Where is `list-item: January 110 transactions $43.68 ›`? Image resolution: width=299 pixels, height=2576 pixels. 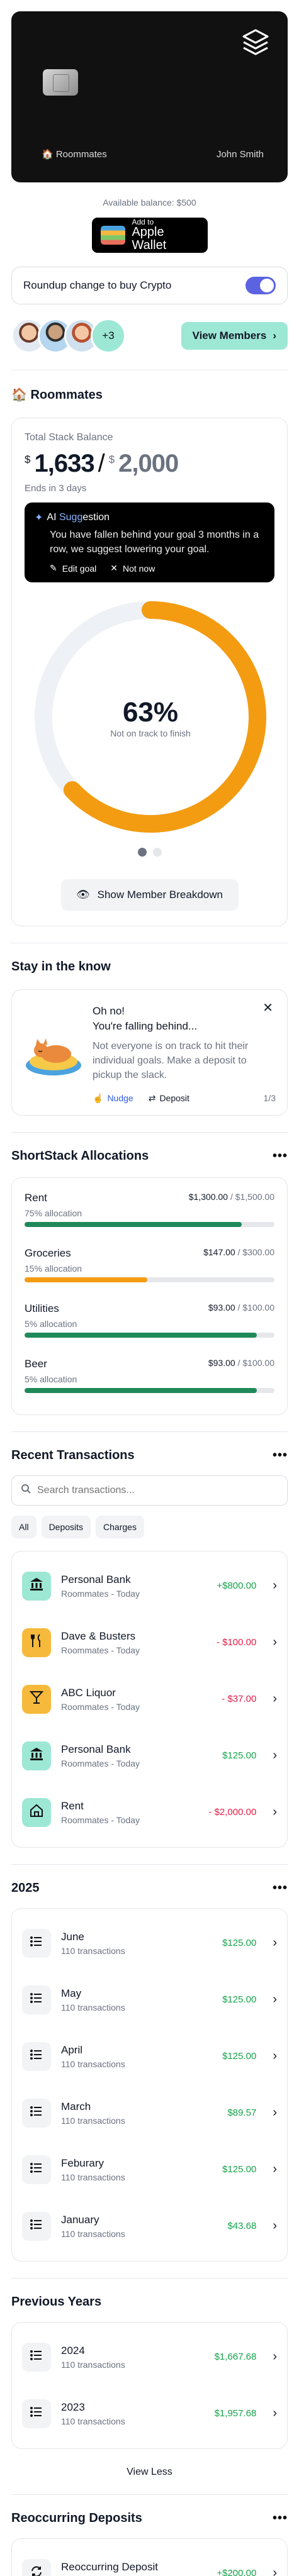
list-item: January 110 transactions $43.68 › is located at coordinates (149, 2226).